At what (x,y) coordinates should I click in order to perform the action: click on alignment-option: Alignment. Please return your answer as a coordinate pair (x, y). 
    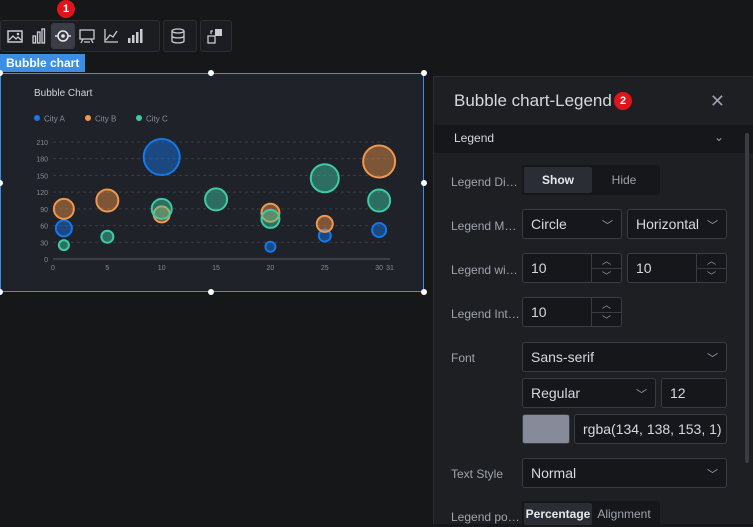
    Looking at the image, I should click on (624, 514).